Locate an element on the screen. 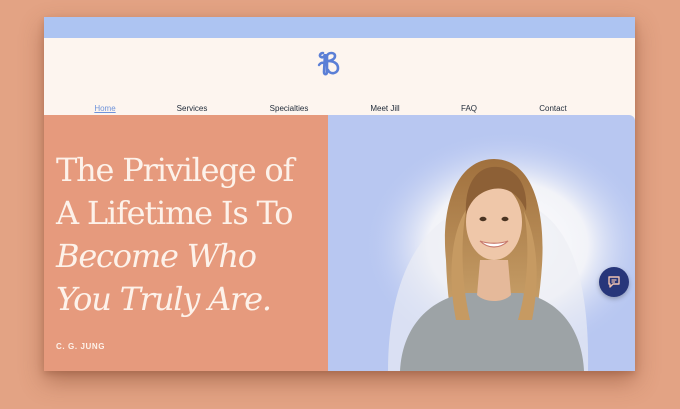  nav-item-faq: FAQ is located at coordinates (469, 108).